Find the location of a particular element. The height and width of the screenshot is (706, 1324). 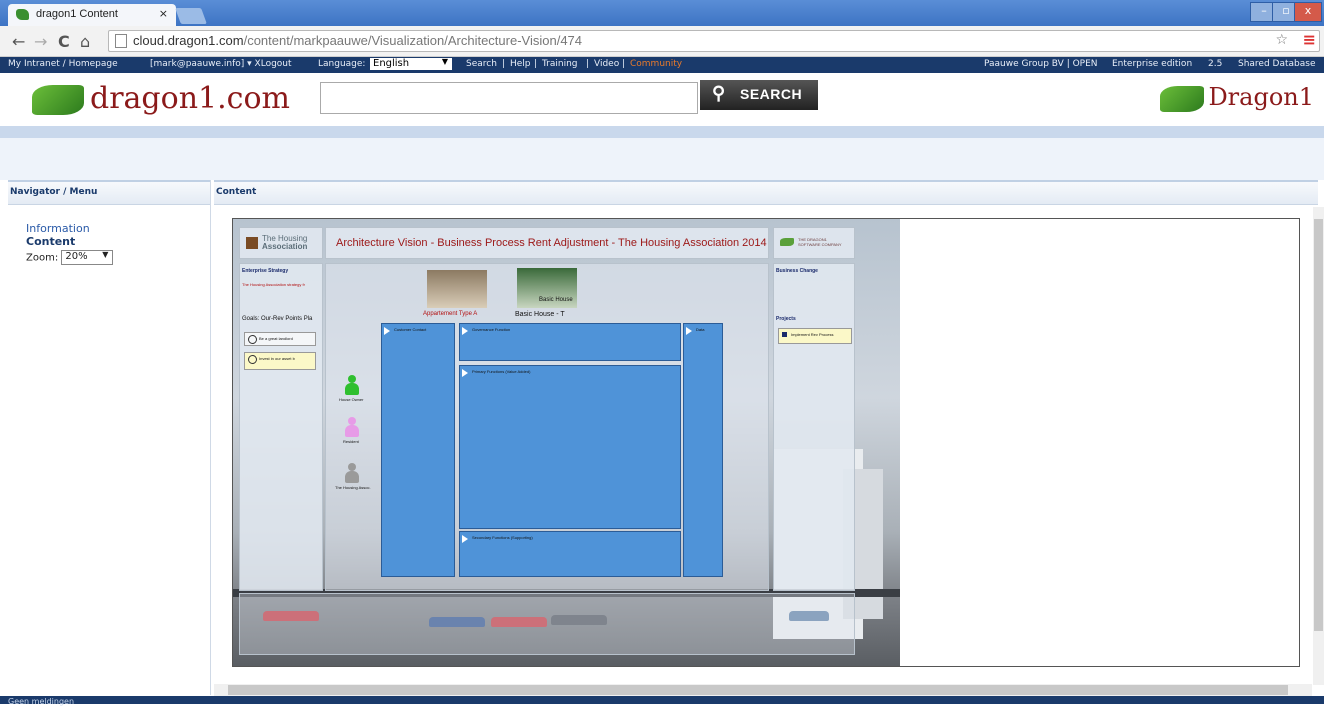

actor-label: Resident is located at coordinates (351, 441).